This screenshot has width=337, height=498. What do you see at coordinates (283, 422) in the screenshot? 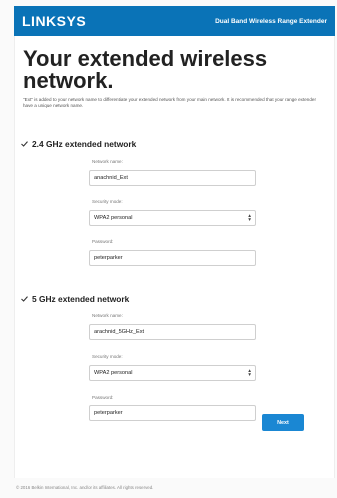
I see `next-button: Next` at bounding box center [283, 422].